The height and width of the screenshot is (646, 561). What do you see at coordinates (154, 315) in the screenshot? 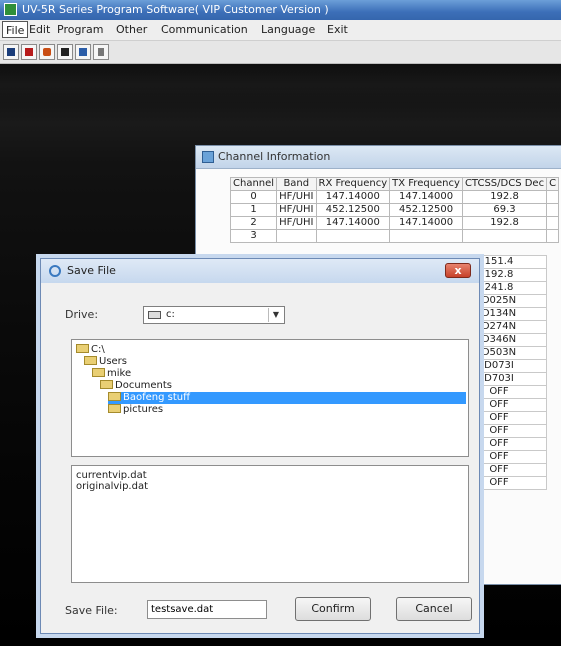
I see `drive-icon` at bounding box center [154, 315].